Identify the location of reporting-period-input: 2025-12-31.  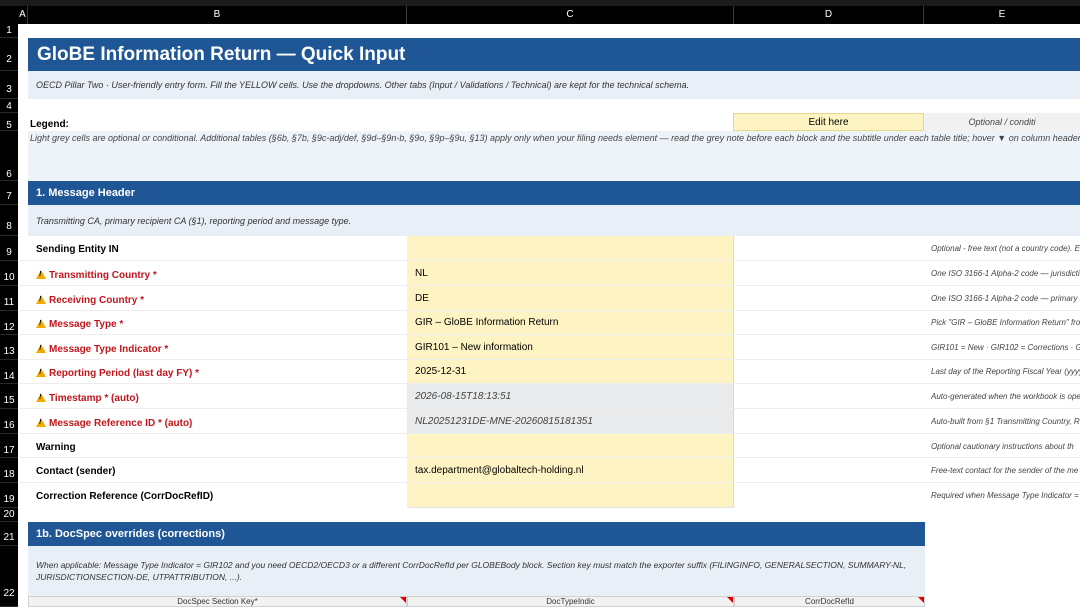
(570, 372).